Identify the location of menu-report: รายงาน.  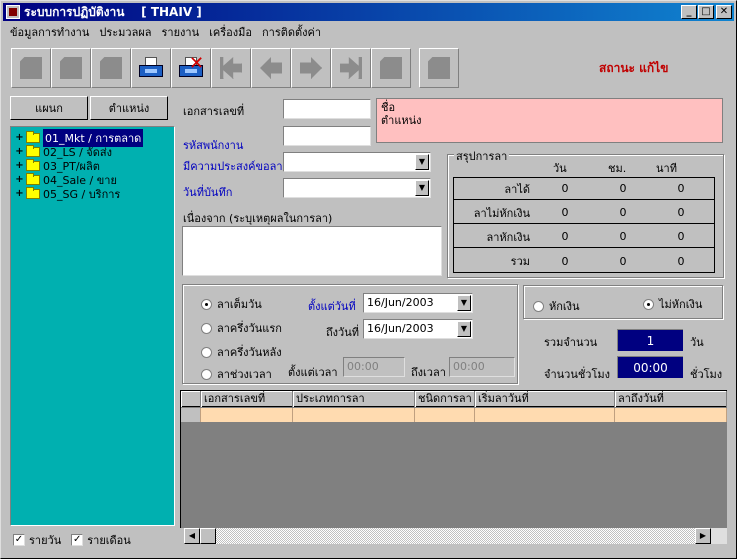
(181, 32).